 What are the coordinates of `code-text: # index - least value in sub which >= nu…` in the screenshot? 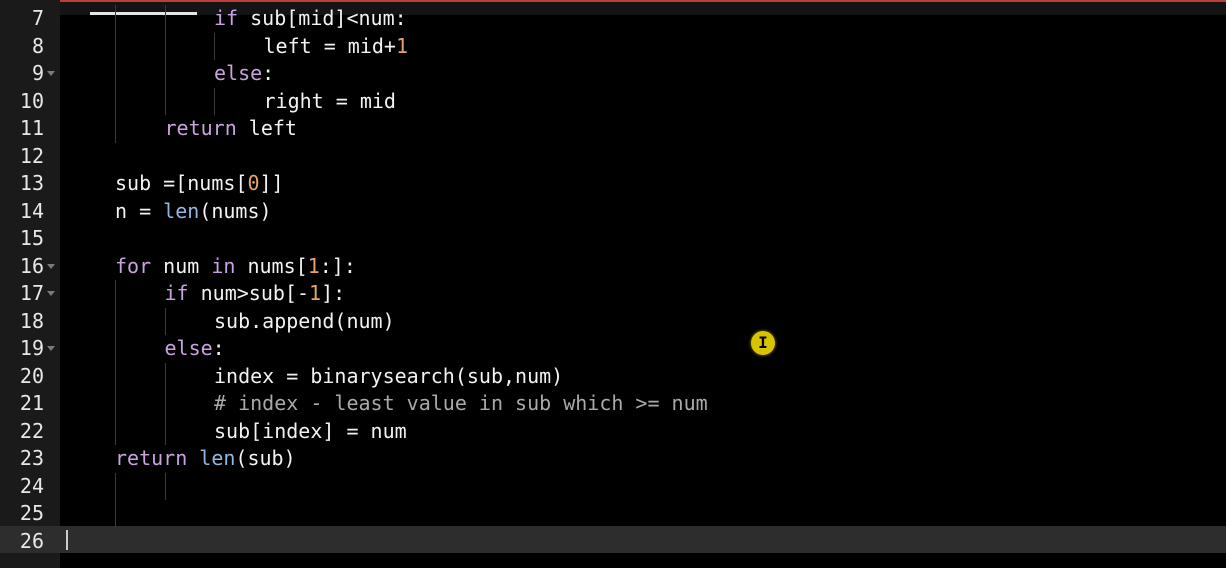 It's located at (461, 404).